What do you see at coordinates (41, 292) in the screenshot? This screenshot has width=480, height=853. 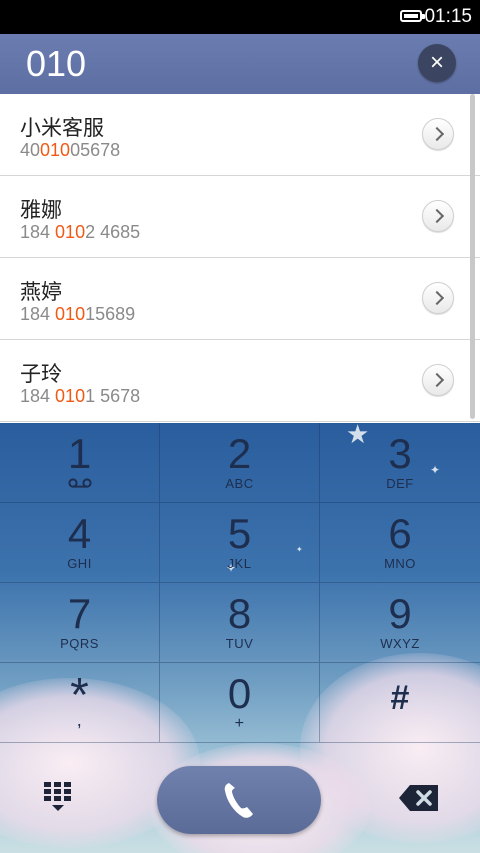 I see `contact-name: 燕婷` at bounding box center [41, 292].